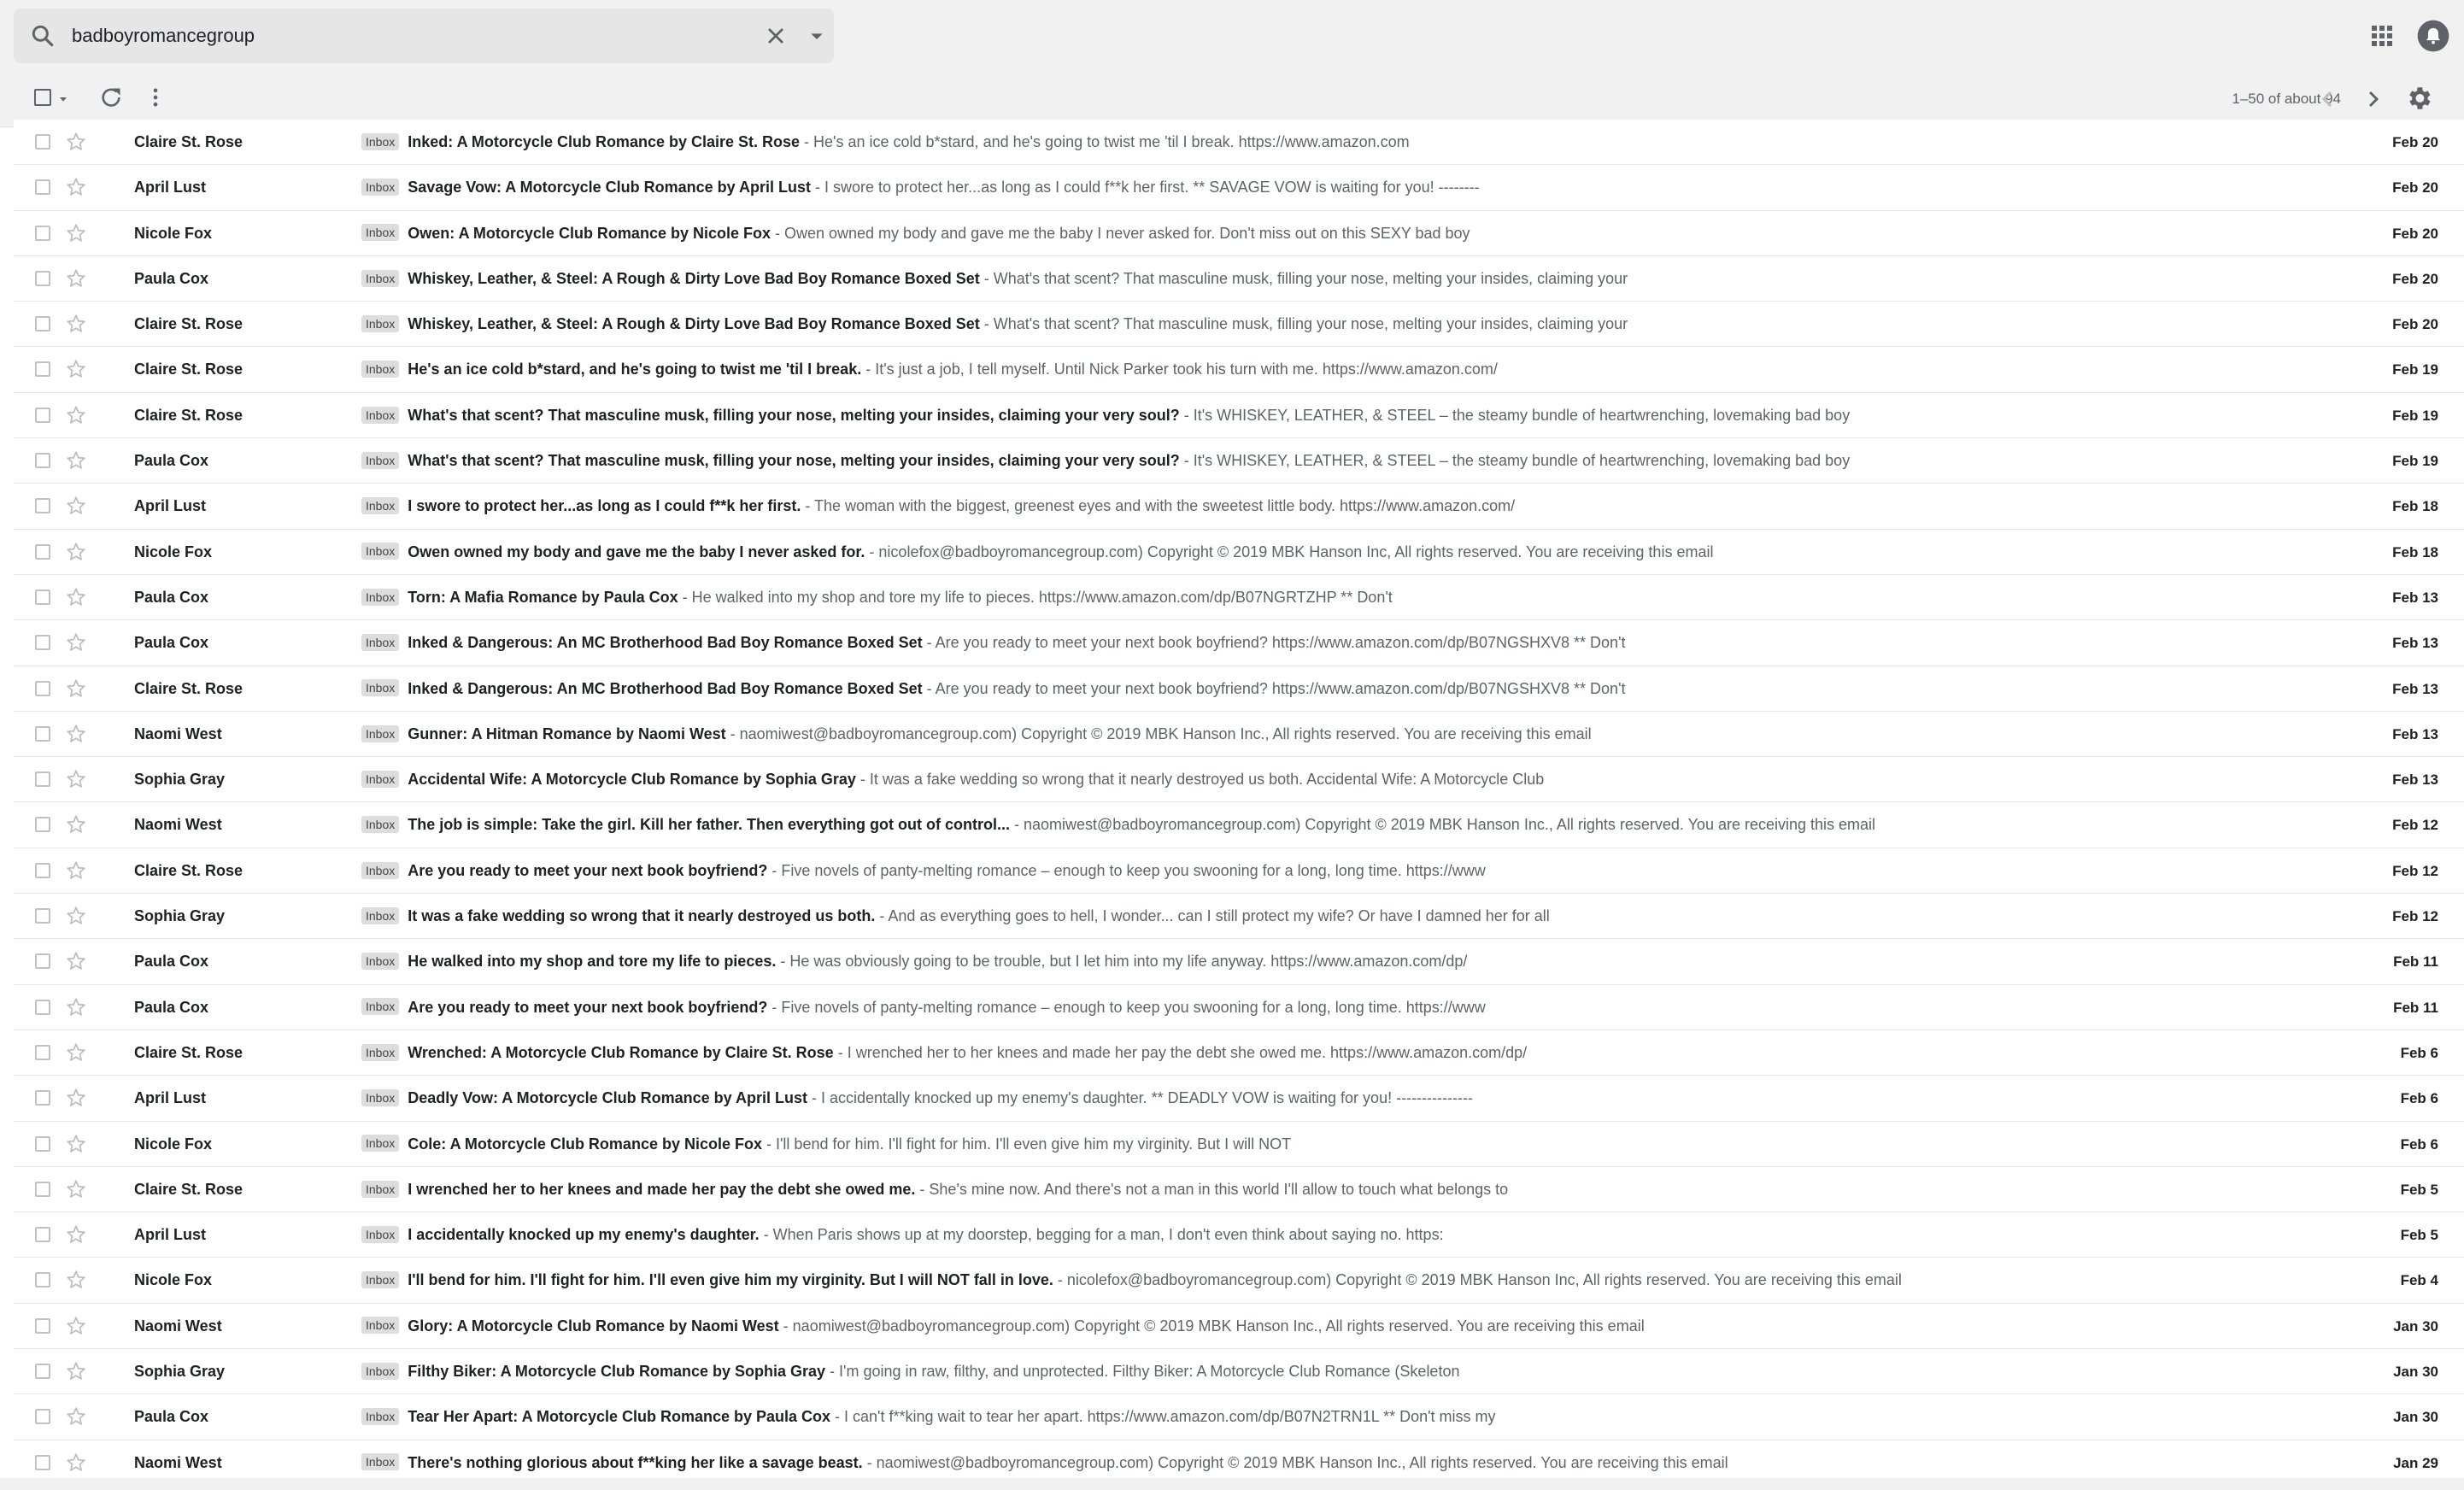 The width and height of the screenshot is (2464, 1490). What do you see at coordinates (2382, 36) in the screenshot?
I see `apps-grid-icon` at bounding box center [2382, 36].